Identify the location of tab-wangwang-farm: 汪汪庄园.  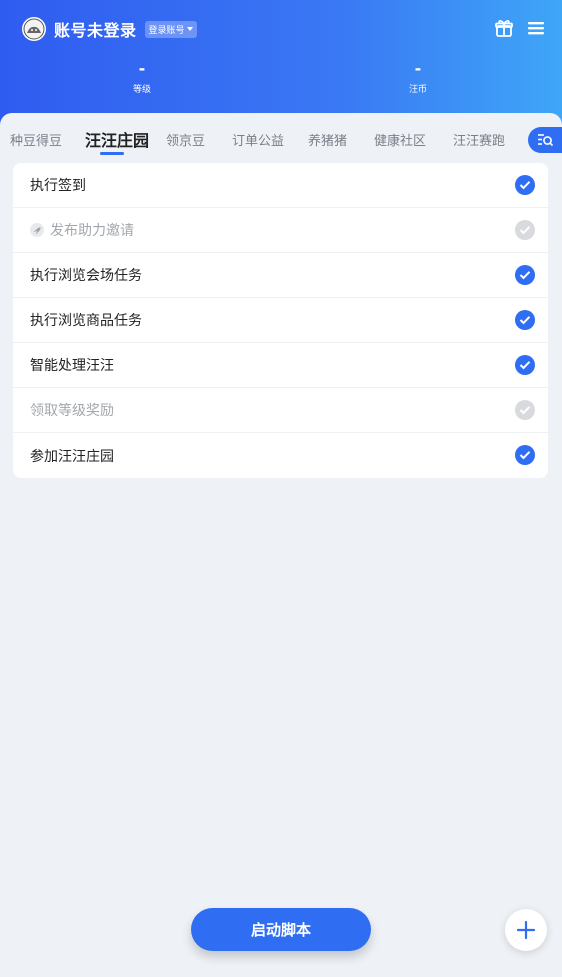
(117, 139).